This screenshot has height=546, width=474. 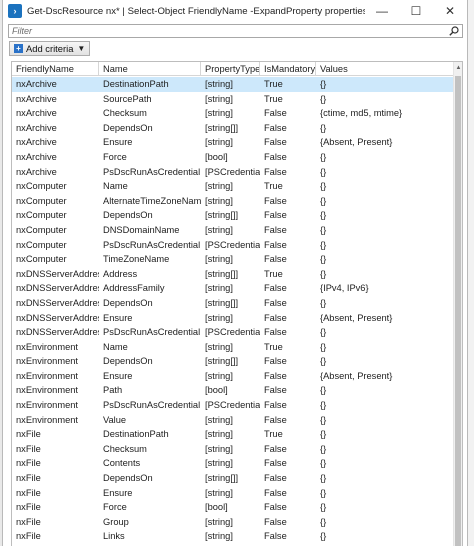 What do you see at coordinates (233, 259) in the screenshot?
I see `table-row: nxComputer TimeZoneName [string] False {}` at bounding box center [233, 259].